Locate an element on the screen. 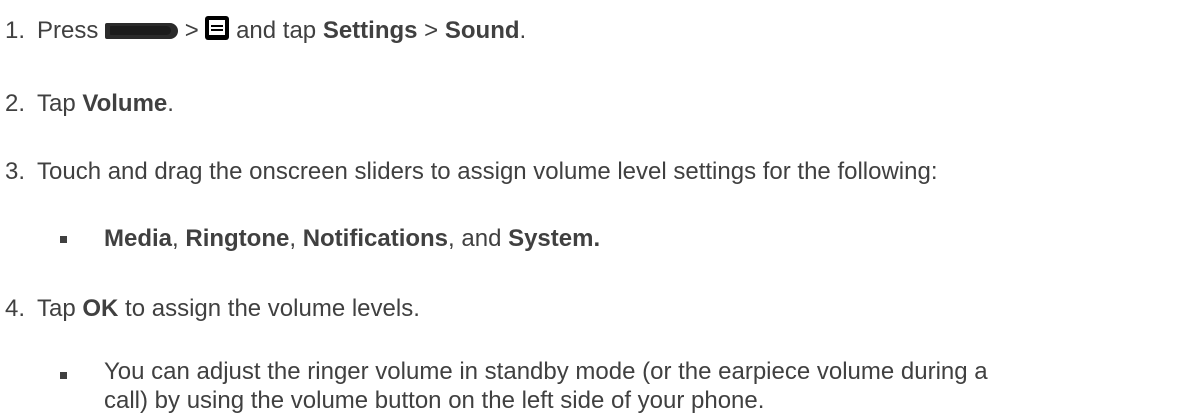  step-1-period: . is located at coordinates (523, 30).